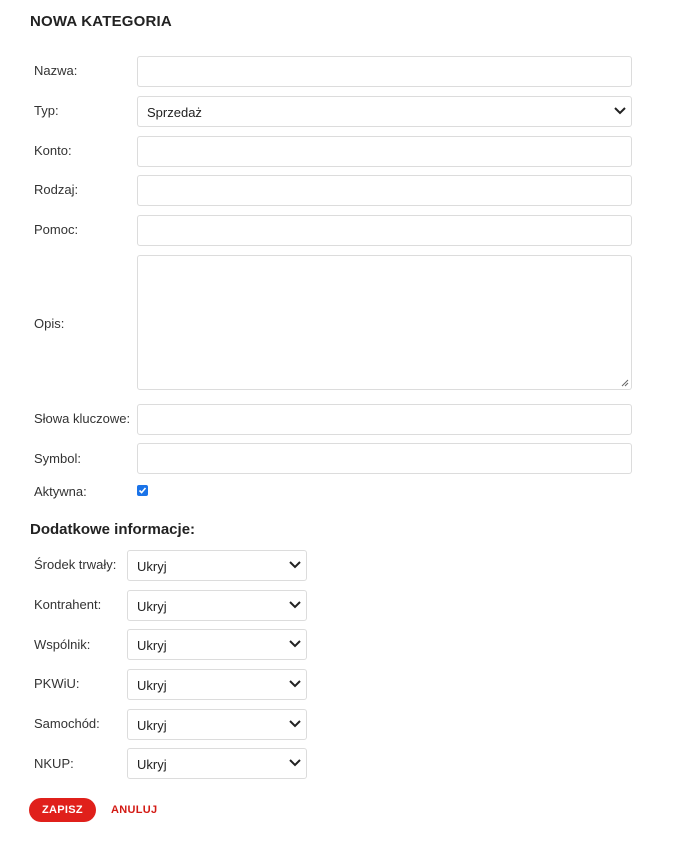 The height and width of the screenshot is (847, 675). Describe the element at coordinates (384, 458) in the screenshot. I see `symbol-input` at that location.